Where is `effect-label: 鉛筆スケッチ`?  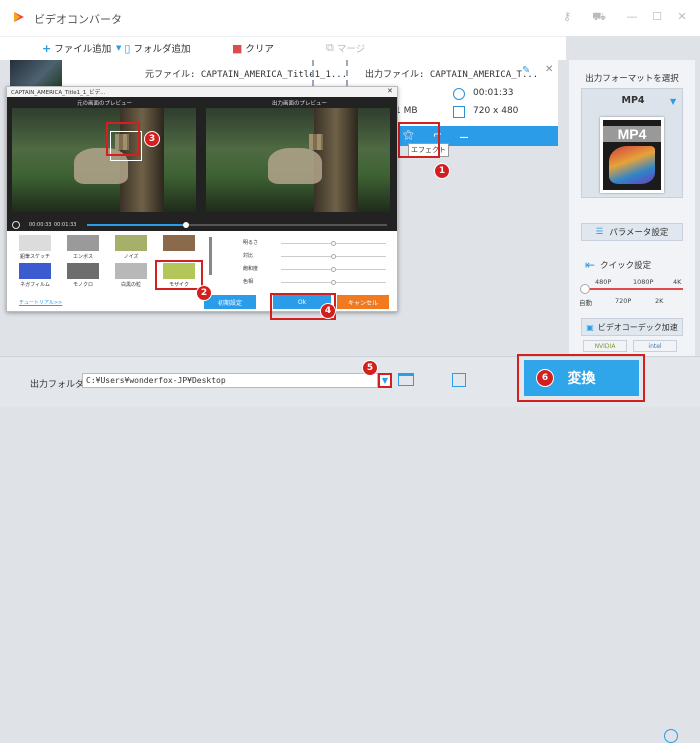 effect-label: 鉛筆スケッチ is located at coordinates (34, 257).